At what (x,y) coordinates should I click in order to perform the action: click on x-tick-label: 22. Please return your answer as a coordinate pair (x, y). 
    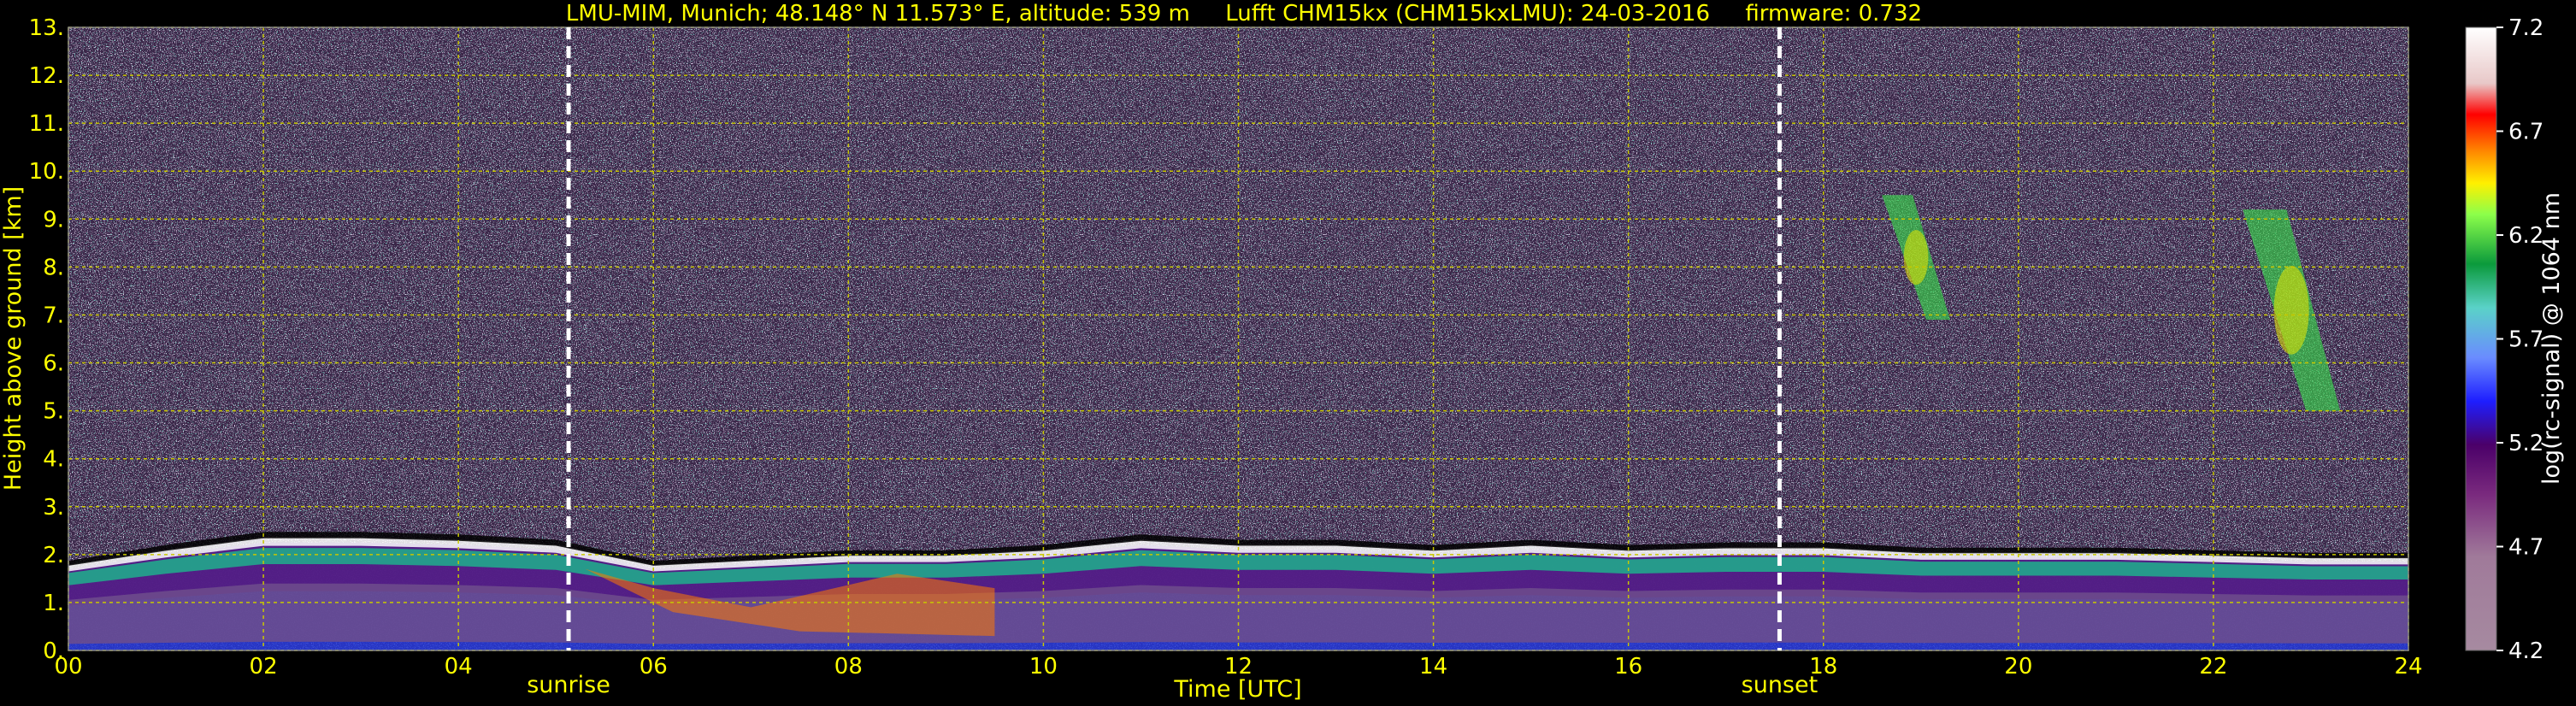
    Looking at the image, I should click on (2213, 667).